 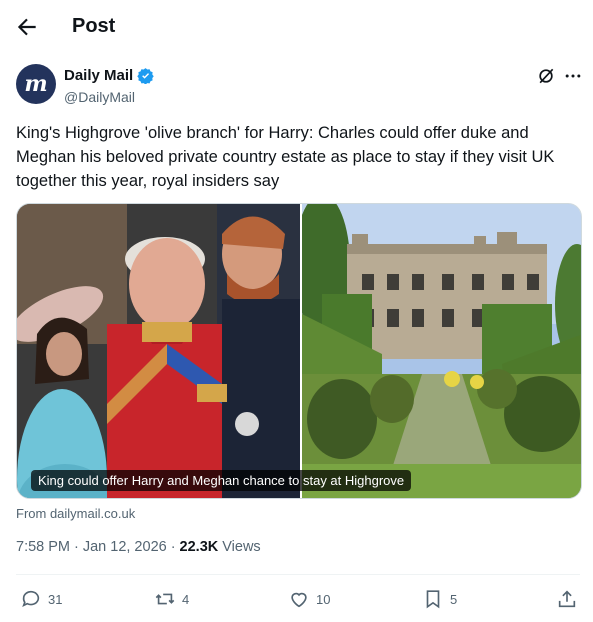 I want to click on avatar-letter: m, so click(x=36, y=84).